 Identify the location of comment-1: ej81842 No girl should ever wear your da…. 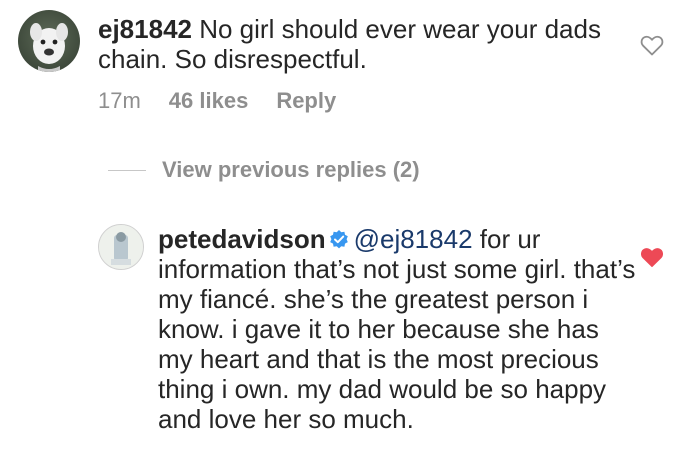
(358, 44).